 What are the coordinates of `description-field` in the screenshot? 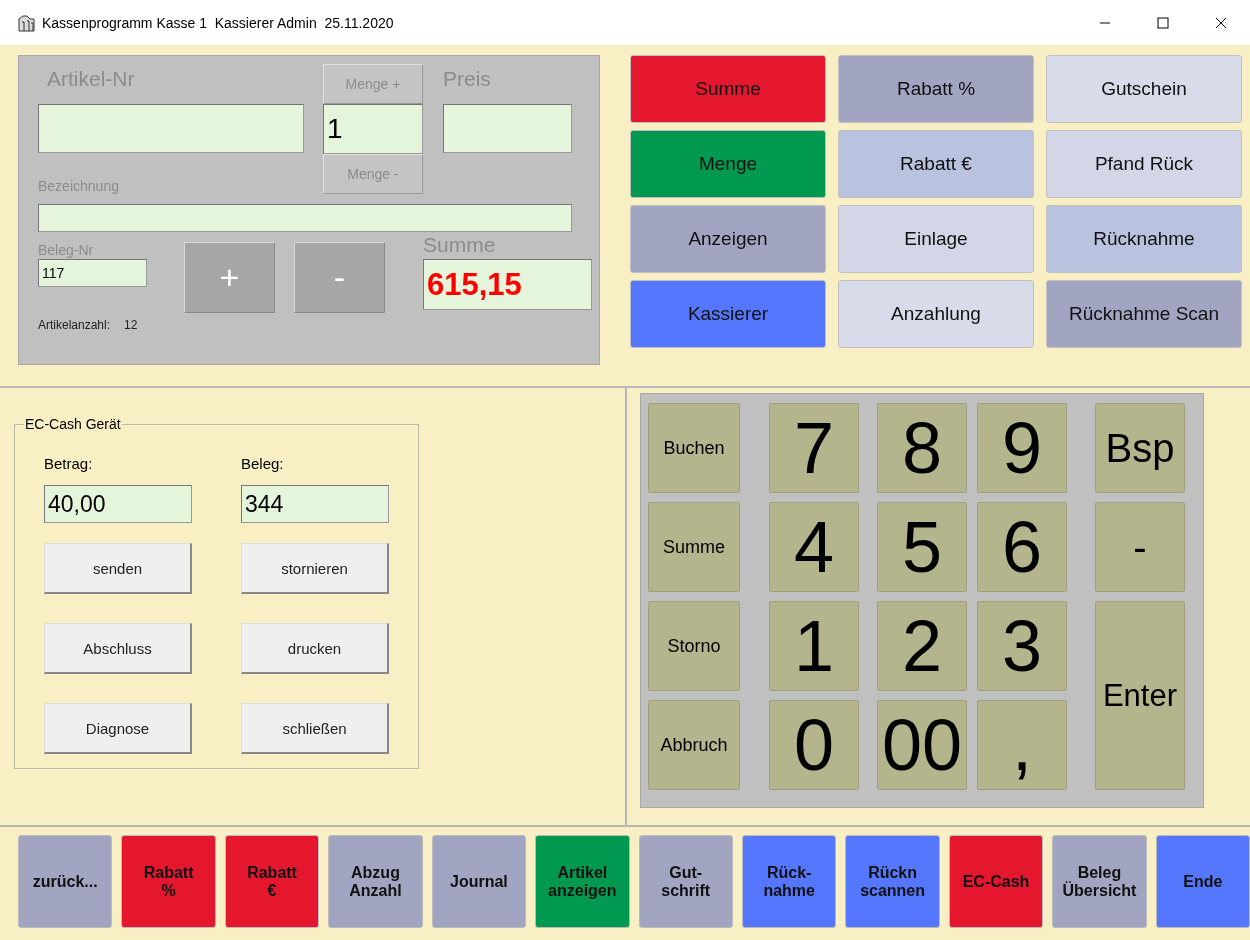 It's located at (305, 218).